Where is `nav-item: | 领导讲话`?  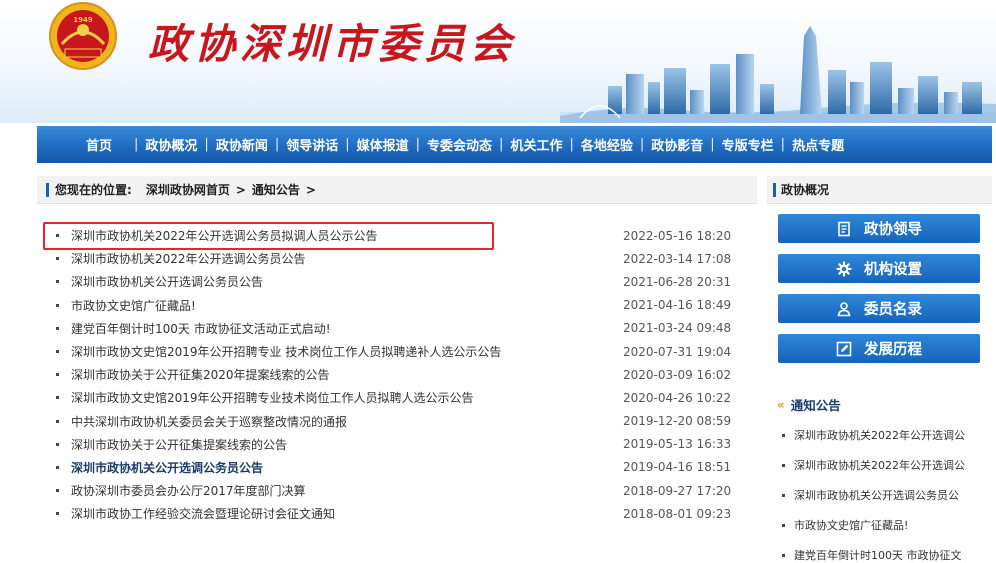 nav-item: | 领导讲话 is located at coordinates (310, 144).